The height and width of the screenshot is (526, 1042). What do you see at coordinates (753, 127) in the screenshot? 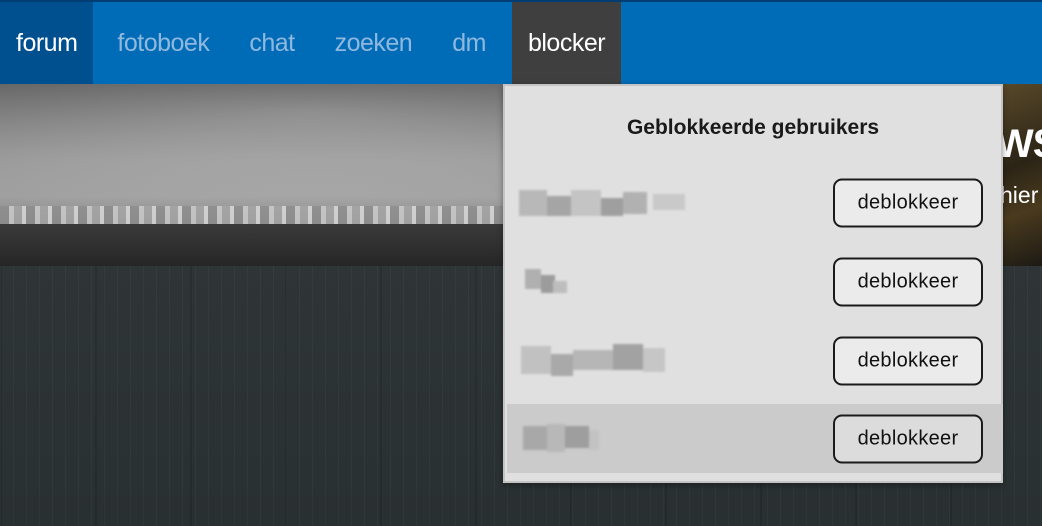
I see `dropdown-title: Geblokkeerde gebruikers` at bounding box center [753, 127].